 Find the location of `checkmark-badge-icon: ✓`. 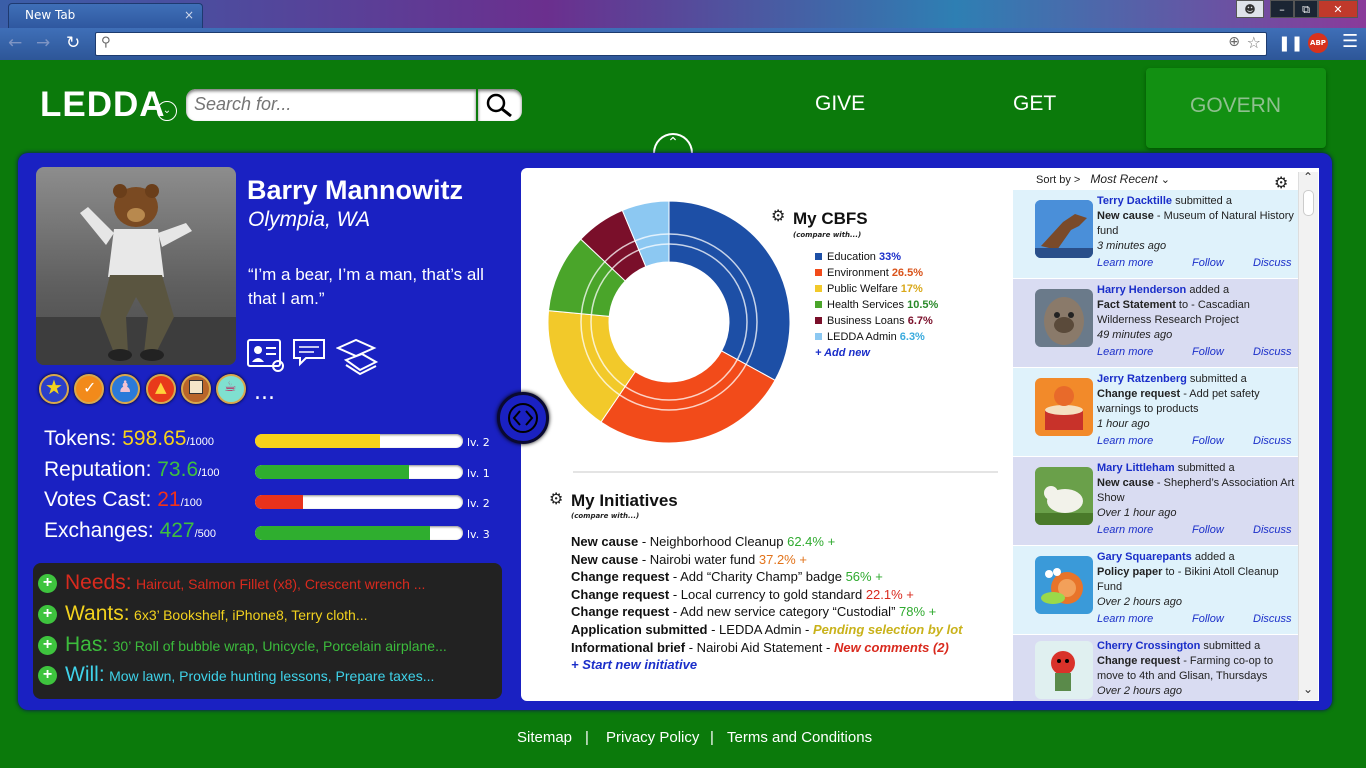

checkmark-badge-icon: ✓ is located at coordinates (89, 389).